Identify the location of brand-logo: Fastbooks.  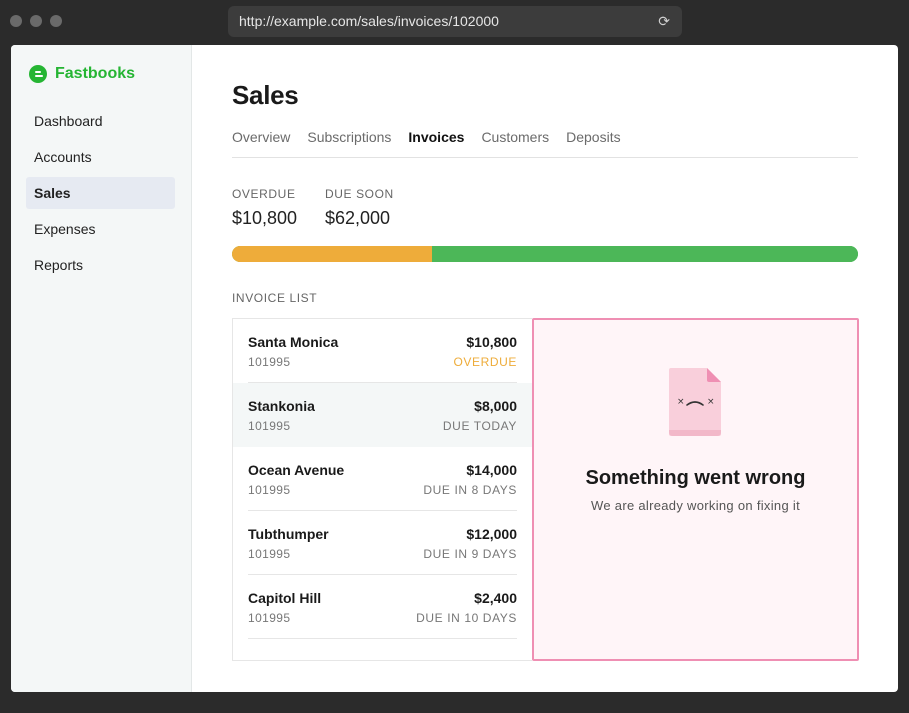
(82, 74).